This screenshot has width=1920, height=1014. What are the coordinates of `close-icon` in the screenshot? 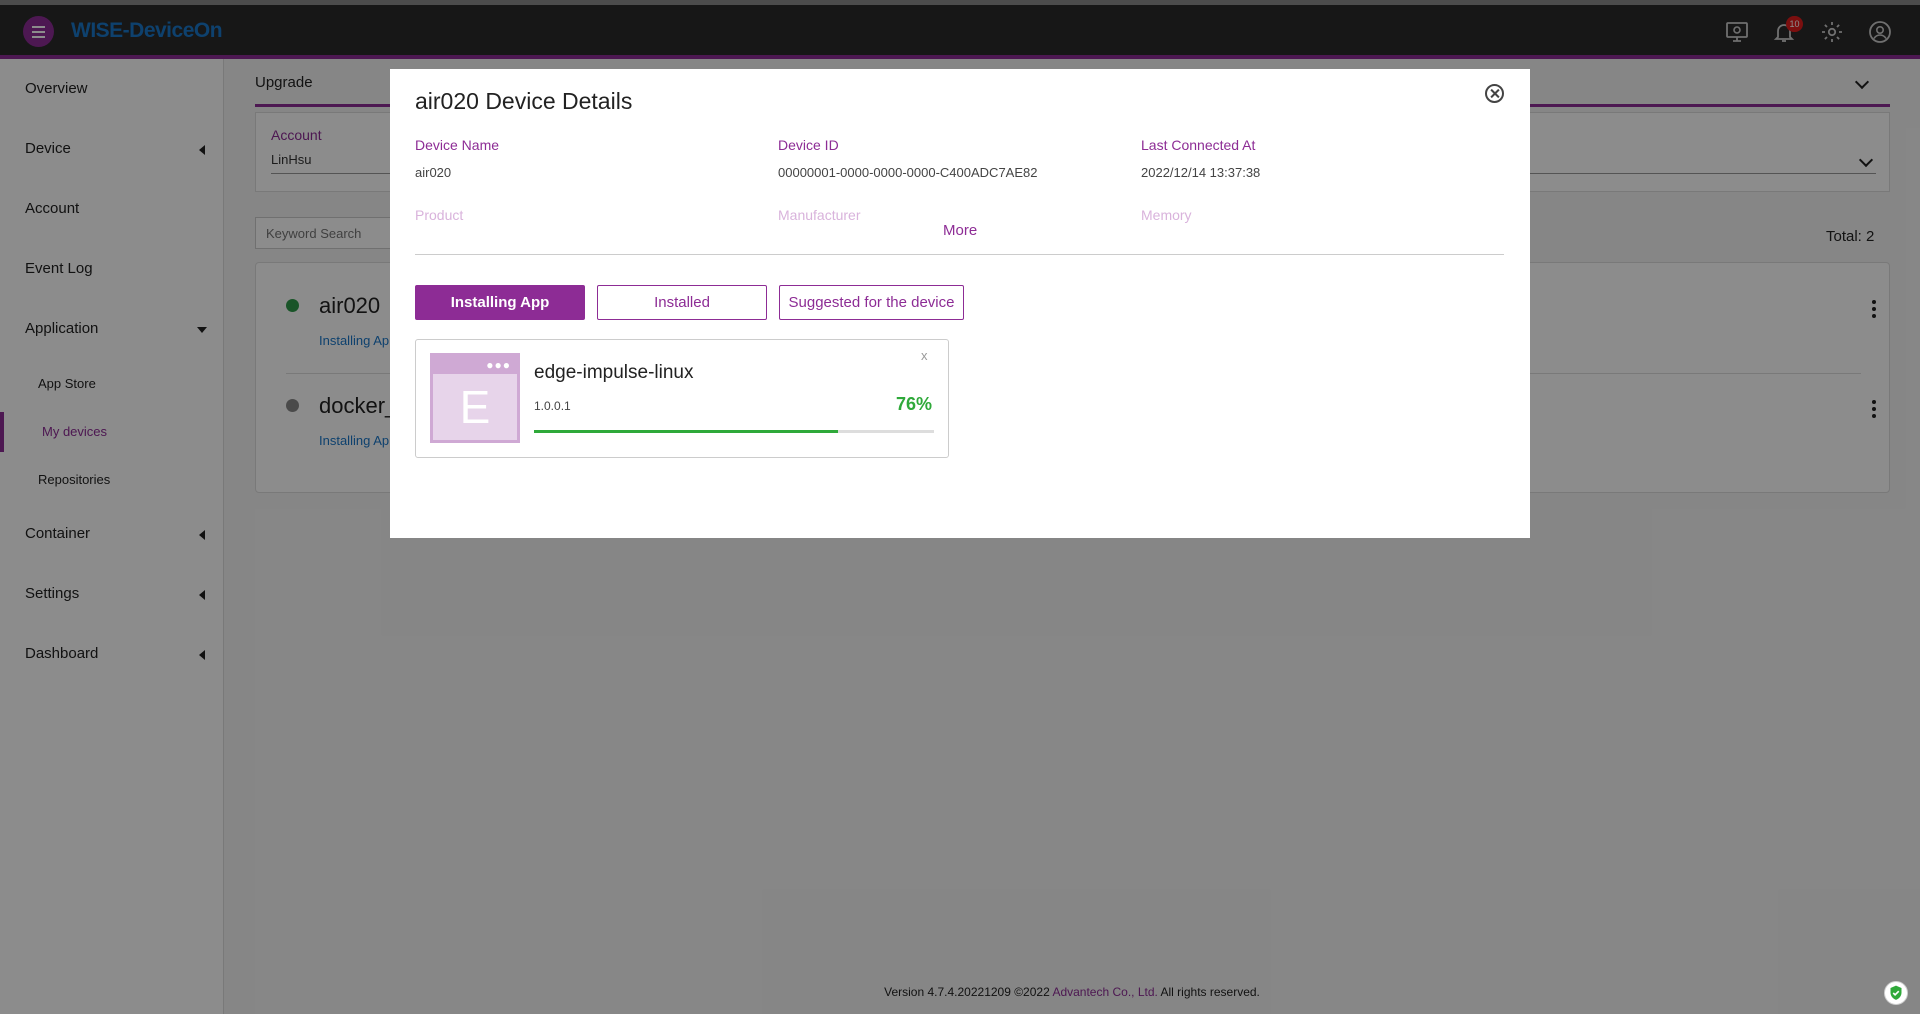 It's located at (1494, 93).